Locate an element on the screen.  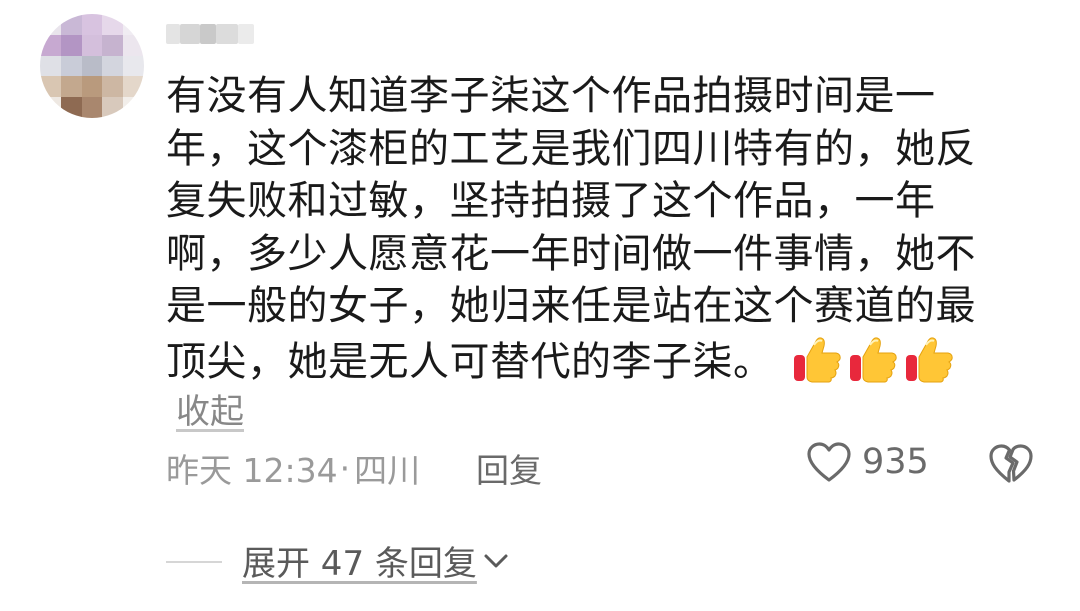
broken-heart-icon is located at coordinates (1011, 463).